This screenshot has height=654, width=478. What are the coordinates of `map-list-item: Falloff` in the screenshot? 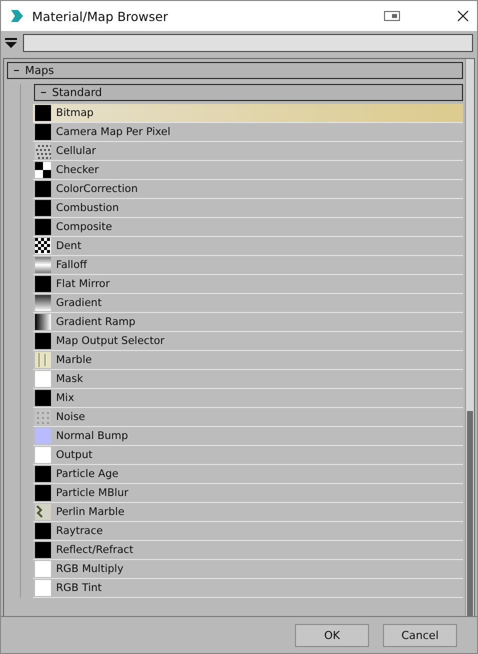 It's located at (248, 265).